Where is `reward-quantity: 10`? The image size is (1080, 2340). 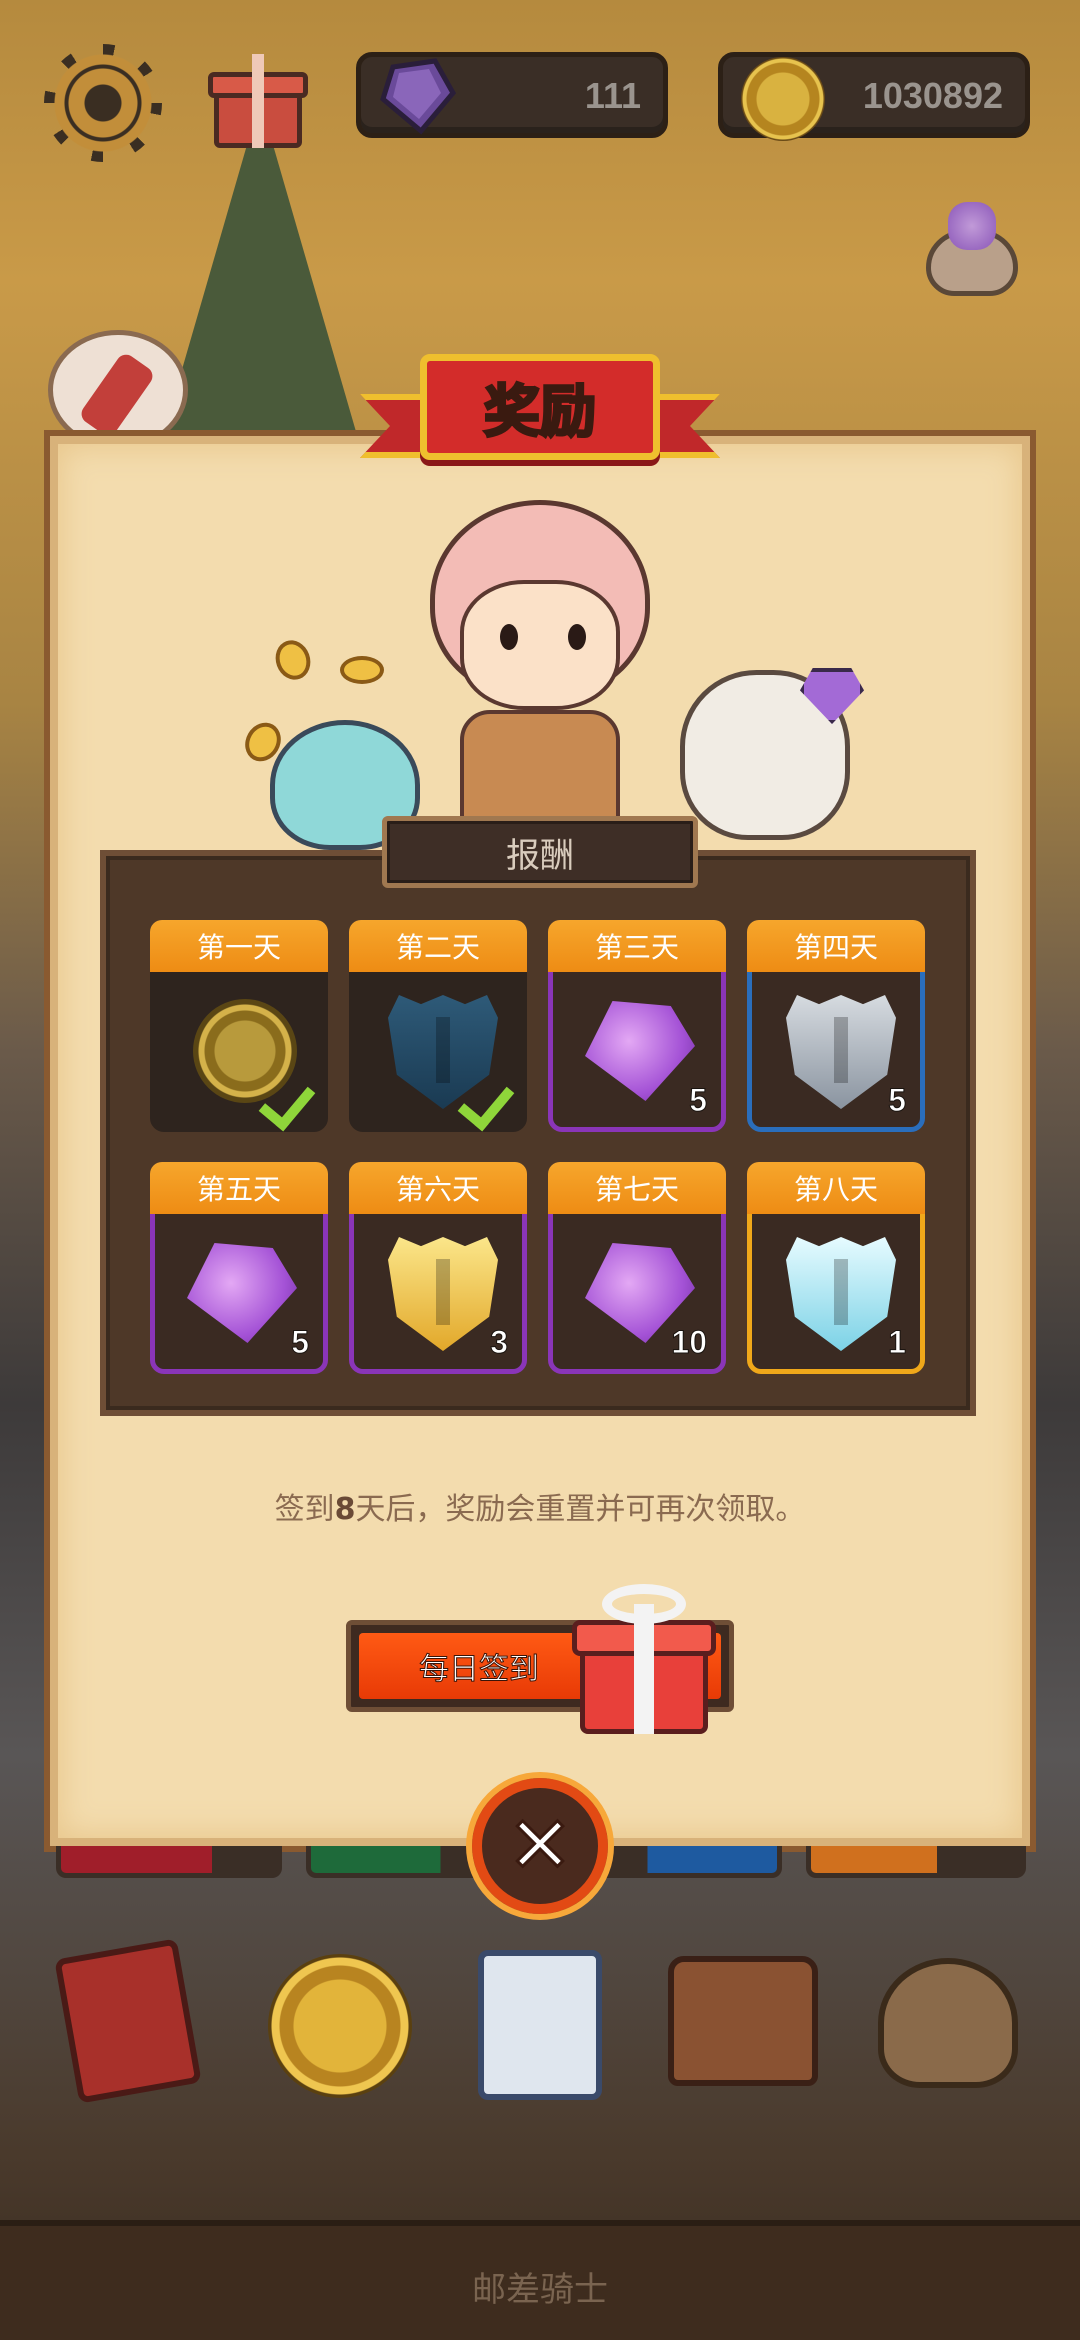
reward-quantity: 10 is located at coordinates (689, 1342).